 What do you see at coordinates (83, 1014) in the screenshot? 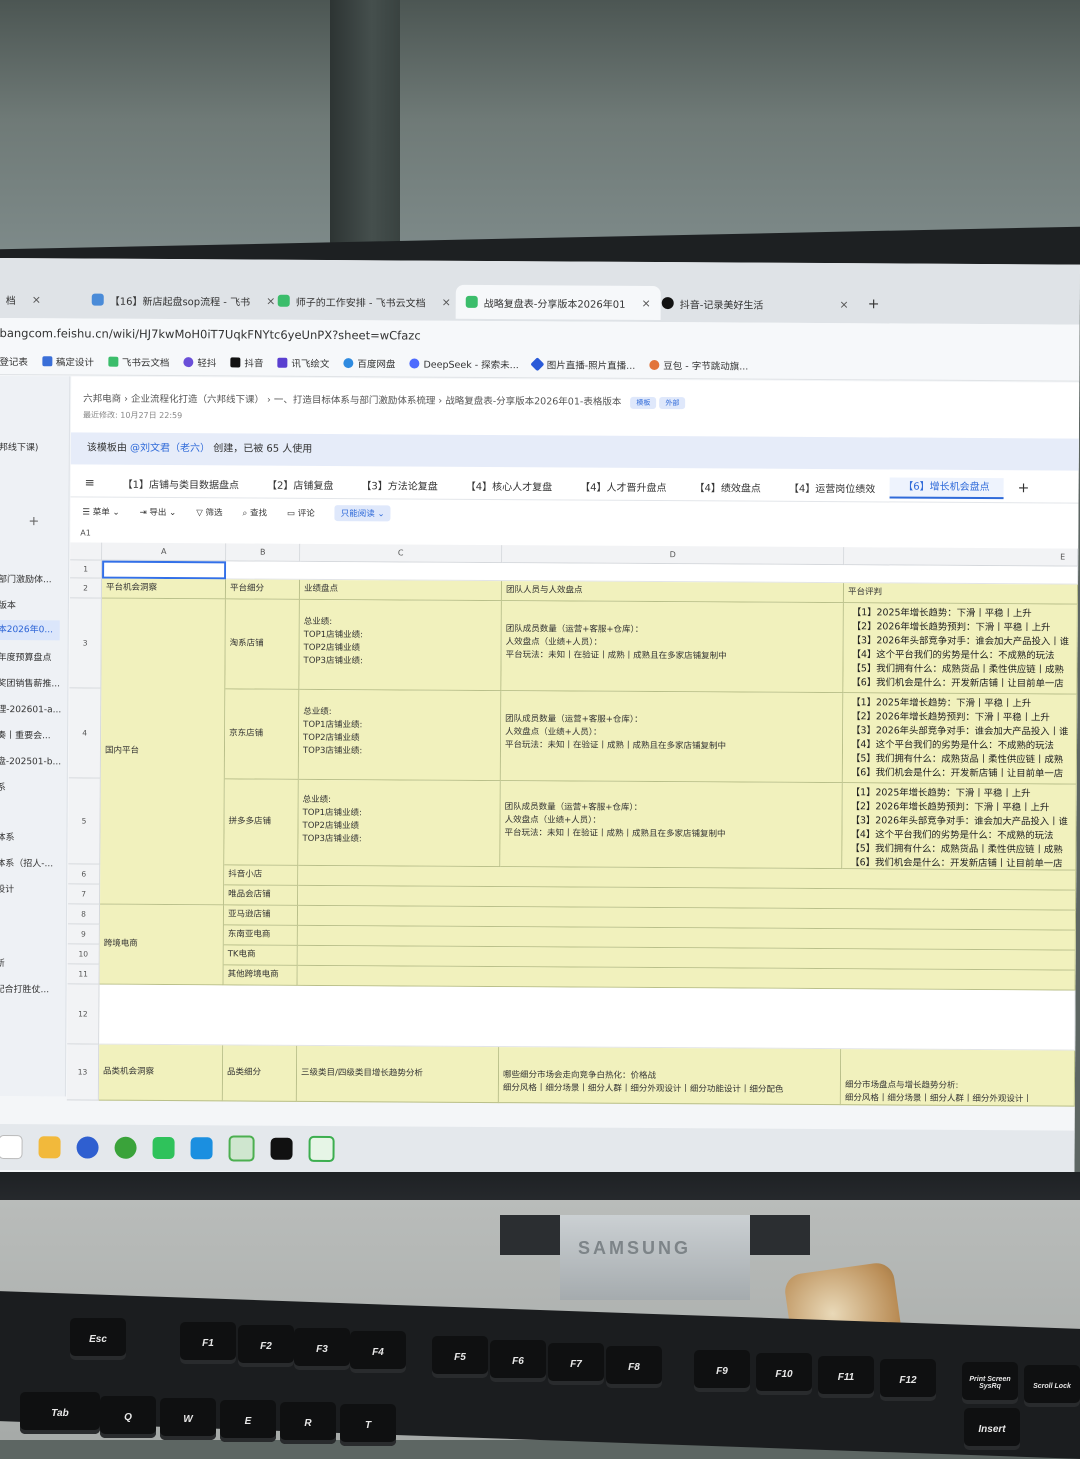
I see `row-header: 12` at bounding box center [83, 1014].